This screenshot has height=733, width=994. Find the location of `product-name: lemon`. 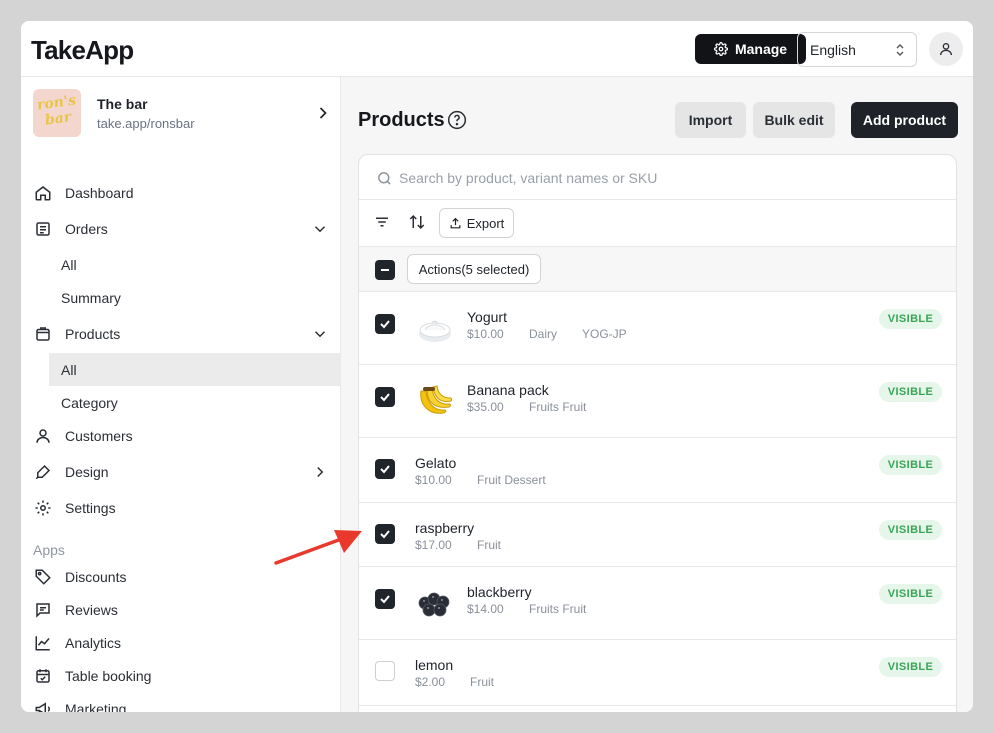

product-name: lemon is located at coordinates (434, 665).